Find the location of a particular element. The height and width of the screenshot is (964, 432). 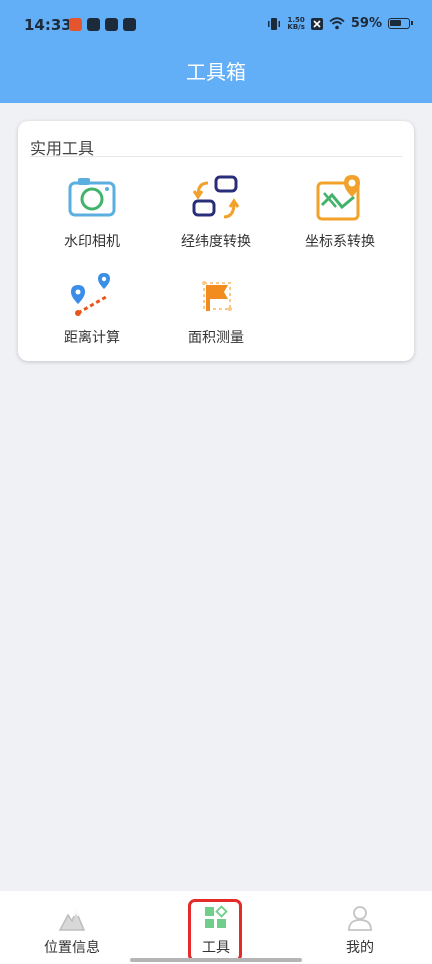

distance-icon is located at coordinates (90, 294).